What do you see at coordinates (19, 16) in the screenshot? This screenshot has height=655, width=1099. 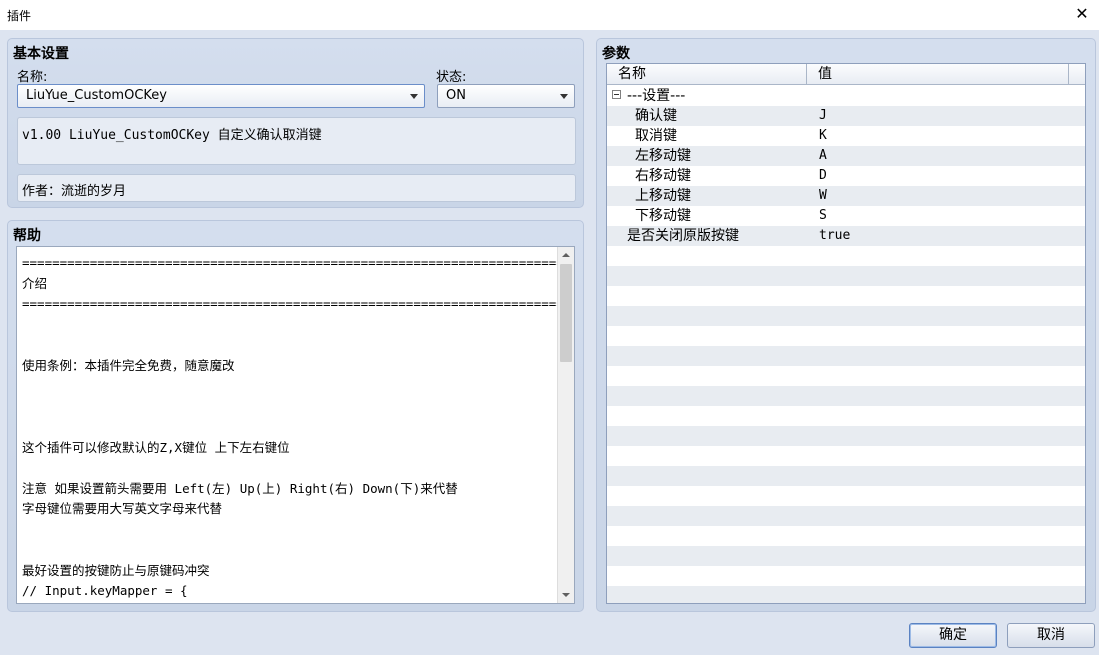 I see `window-title: 插件` at bounding box center [19, 16].